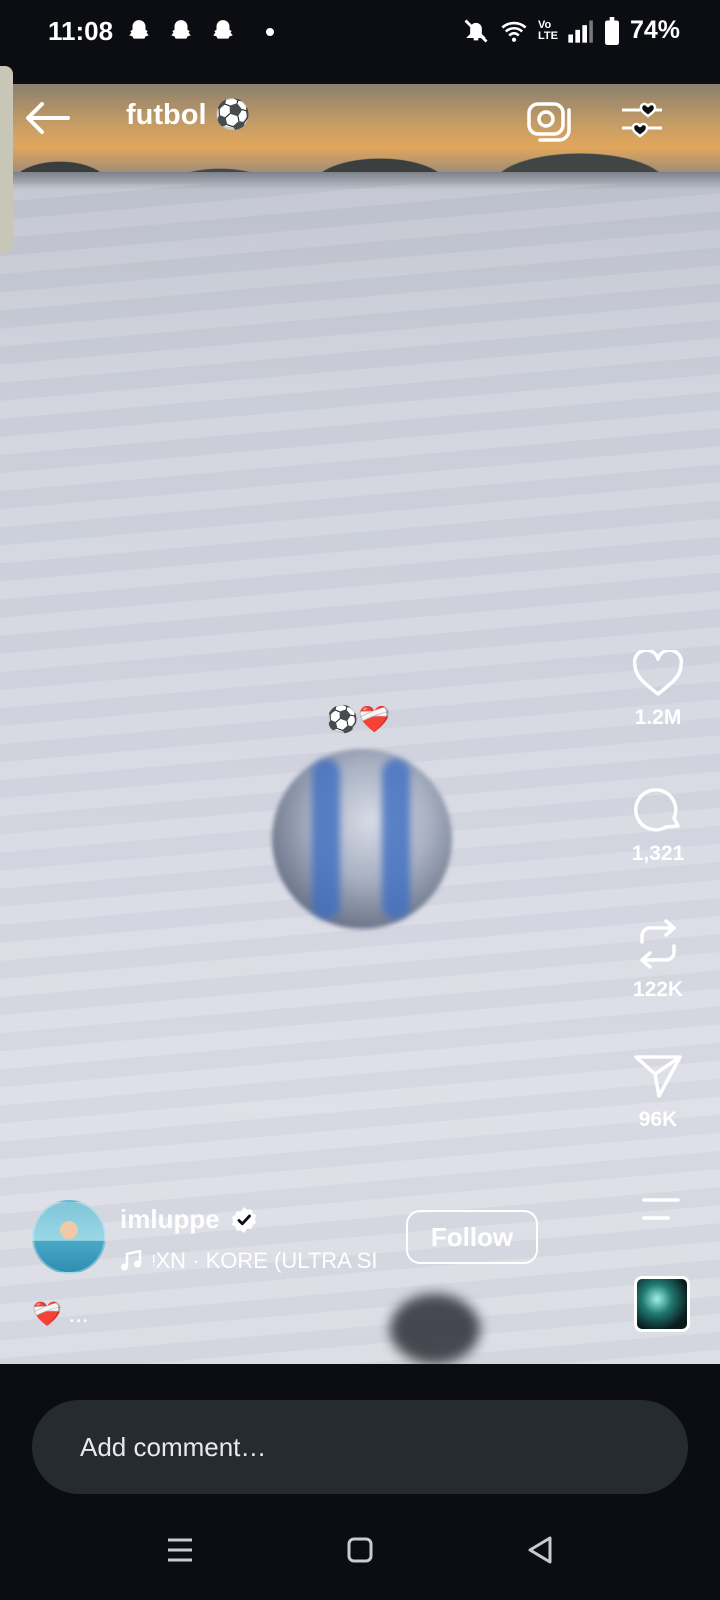 This screenshot has width=720, height=1600. I want to click on recent-apps-icon, so click(180, 1550).